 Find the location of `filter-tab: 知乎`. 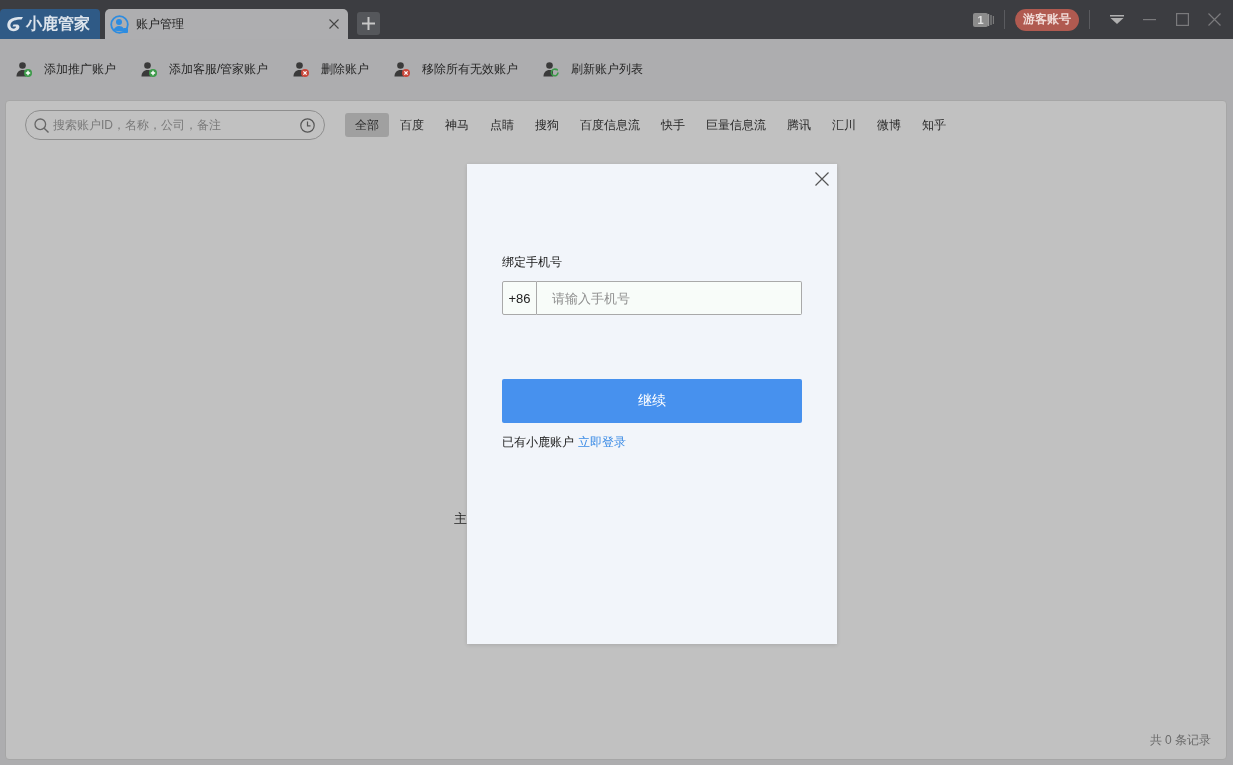

filter-tab: 知乎 is located at coordinates (934, 125).